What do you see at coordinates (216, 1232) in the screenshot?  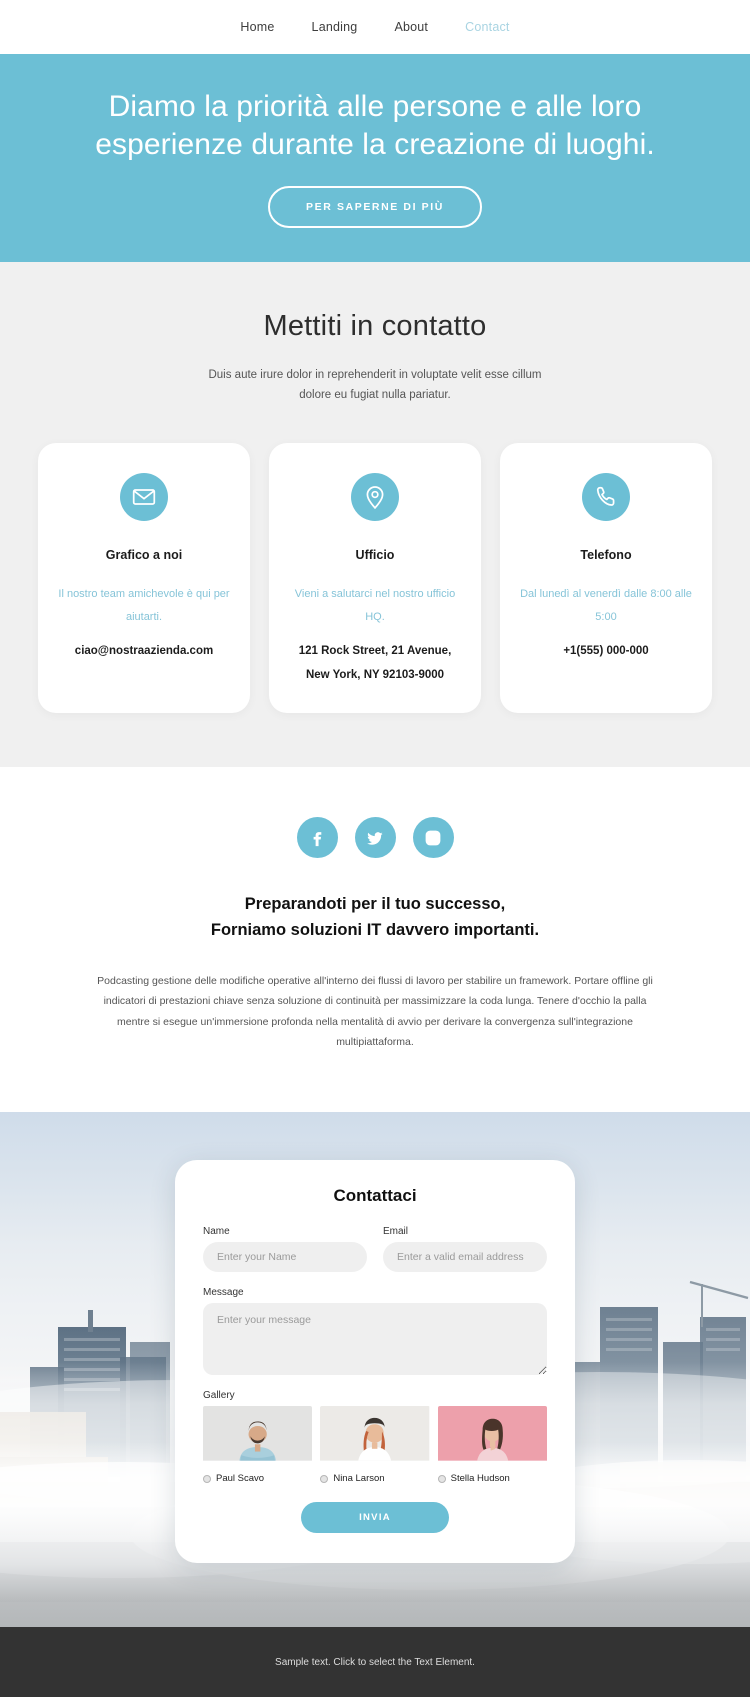 I see `name-label: Name` at bounding box center [216, 1232].